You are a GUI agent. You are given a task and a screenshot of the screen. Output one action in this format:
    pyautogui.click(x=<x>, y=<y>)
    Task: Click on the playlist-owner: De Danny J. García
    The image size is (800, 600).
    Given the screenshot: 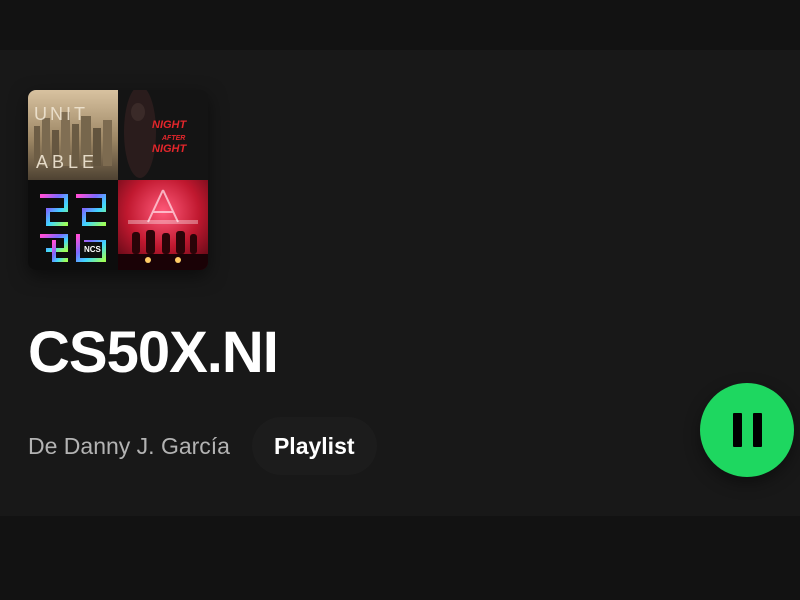 What is the action you would take?
    pyautogui.click(x=129, y=446)
    